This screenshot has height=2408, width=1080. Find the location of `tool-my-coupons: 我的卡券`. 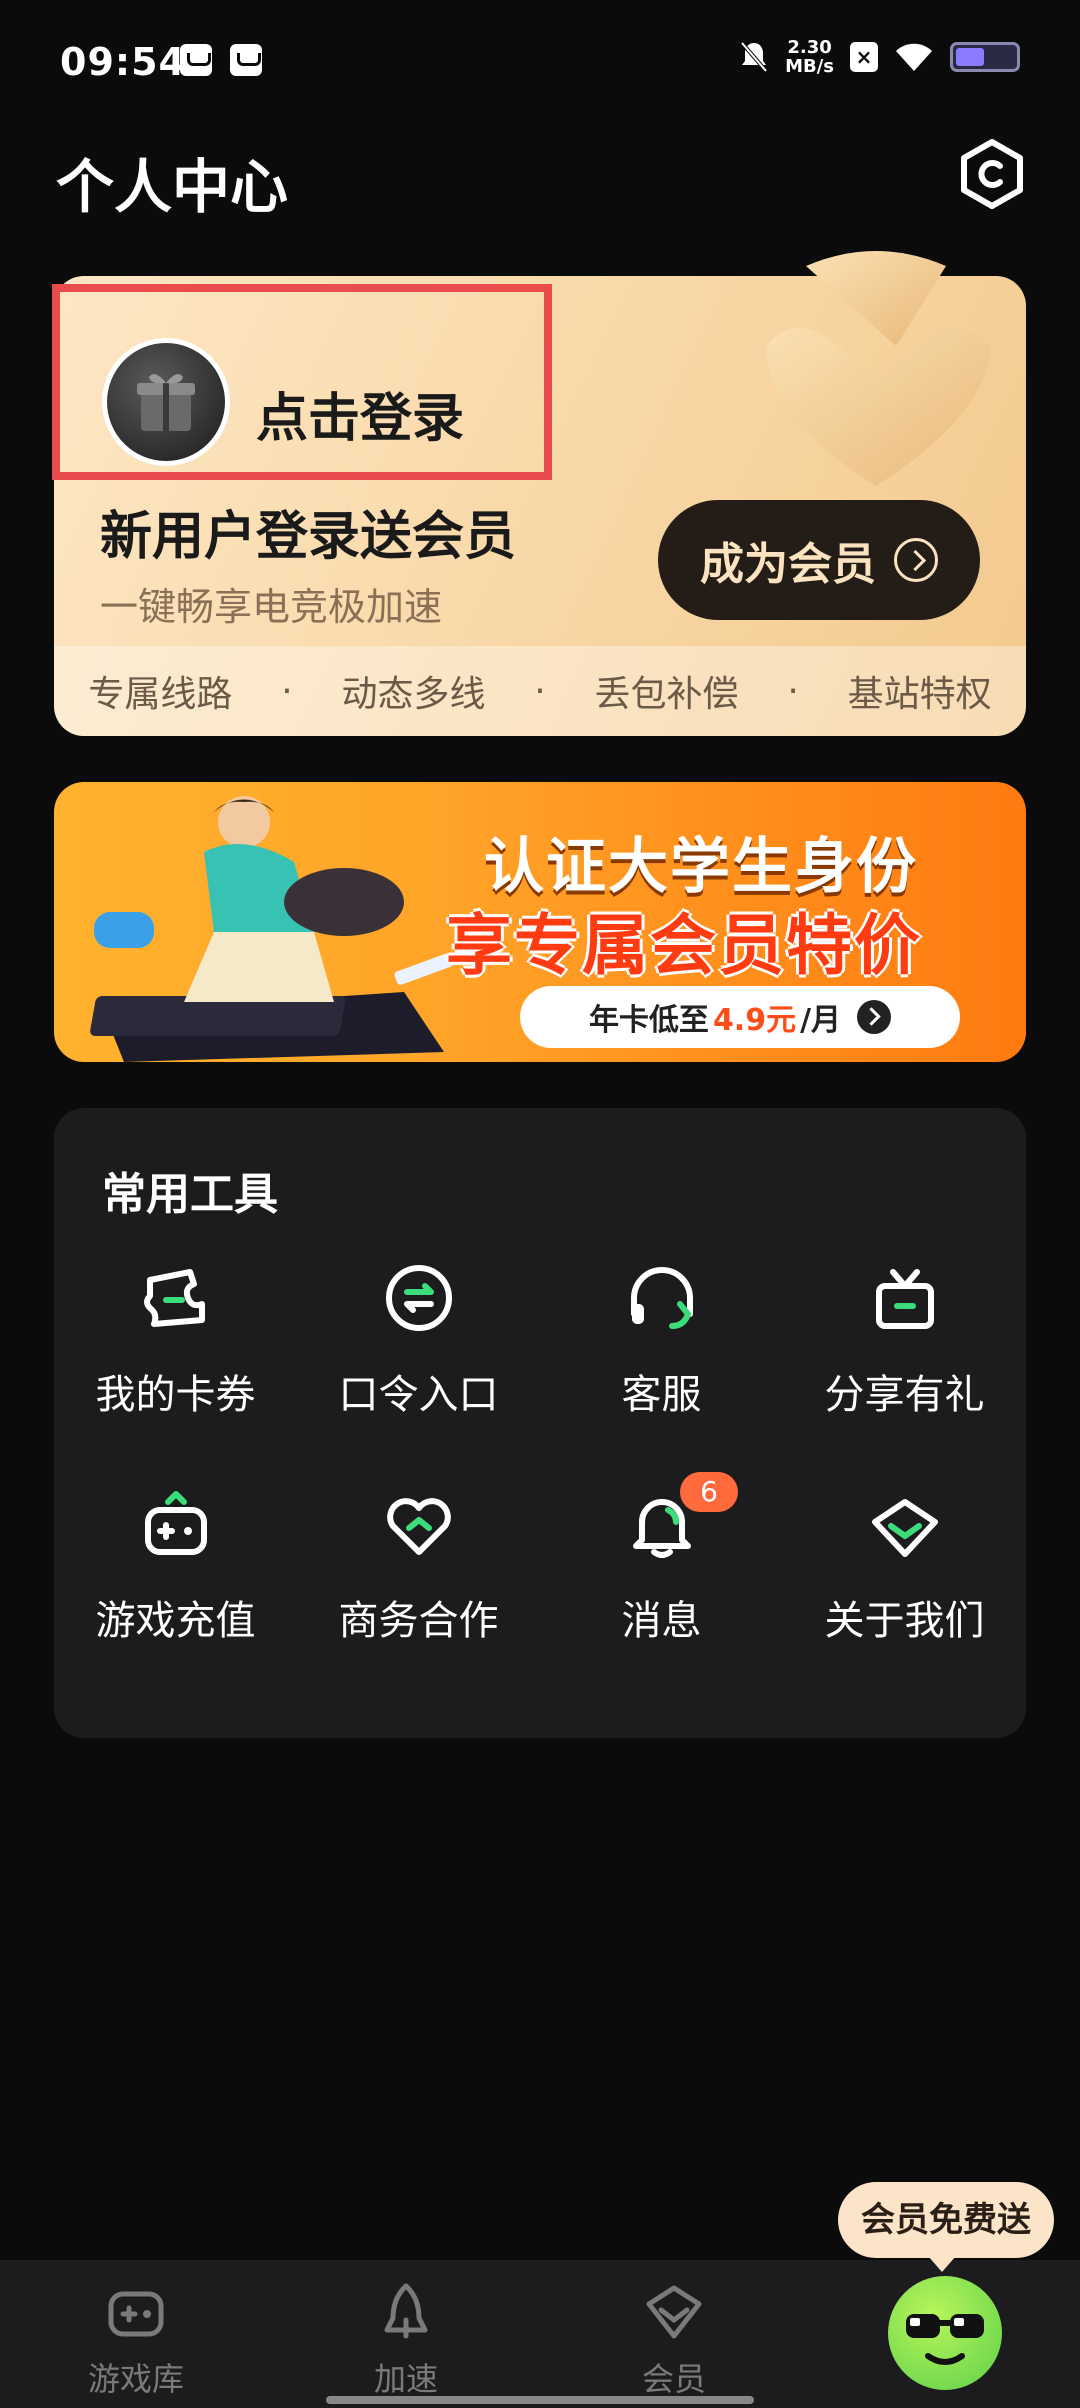

tool-my-coupons: 我的卡券 is located at coordinates (175, 1339).